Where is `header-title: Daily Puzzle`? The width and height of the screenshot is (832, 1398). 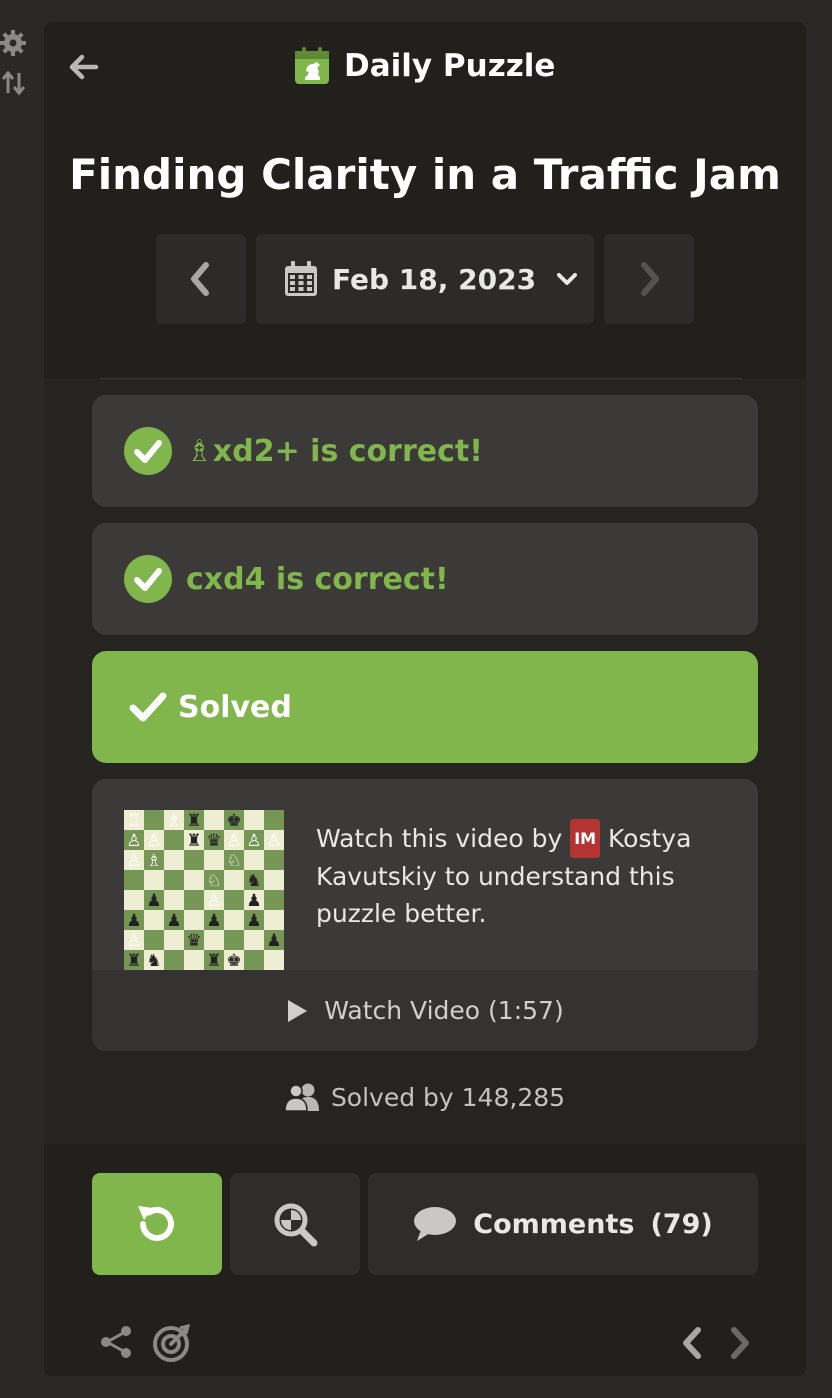 header-title: Daily Puzzle is located at coordinates (423, 66).